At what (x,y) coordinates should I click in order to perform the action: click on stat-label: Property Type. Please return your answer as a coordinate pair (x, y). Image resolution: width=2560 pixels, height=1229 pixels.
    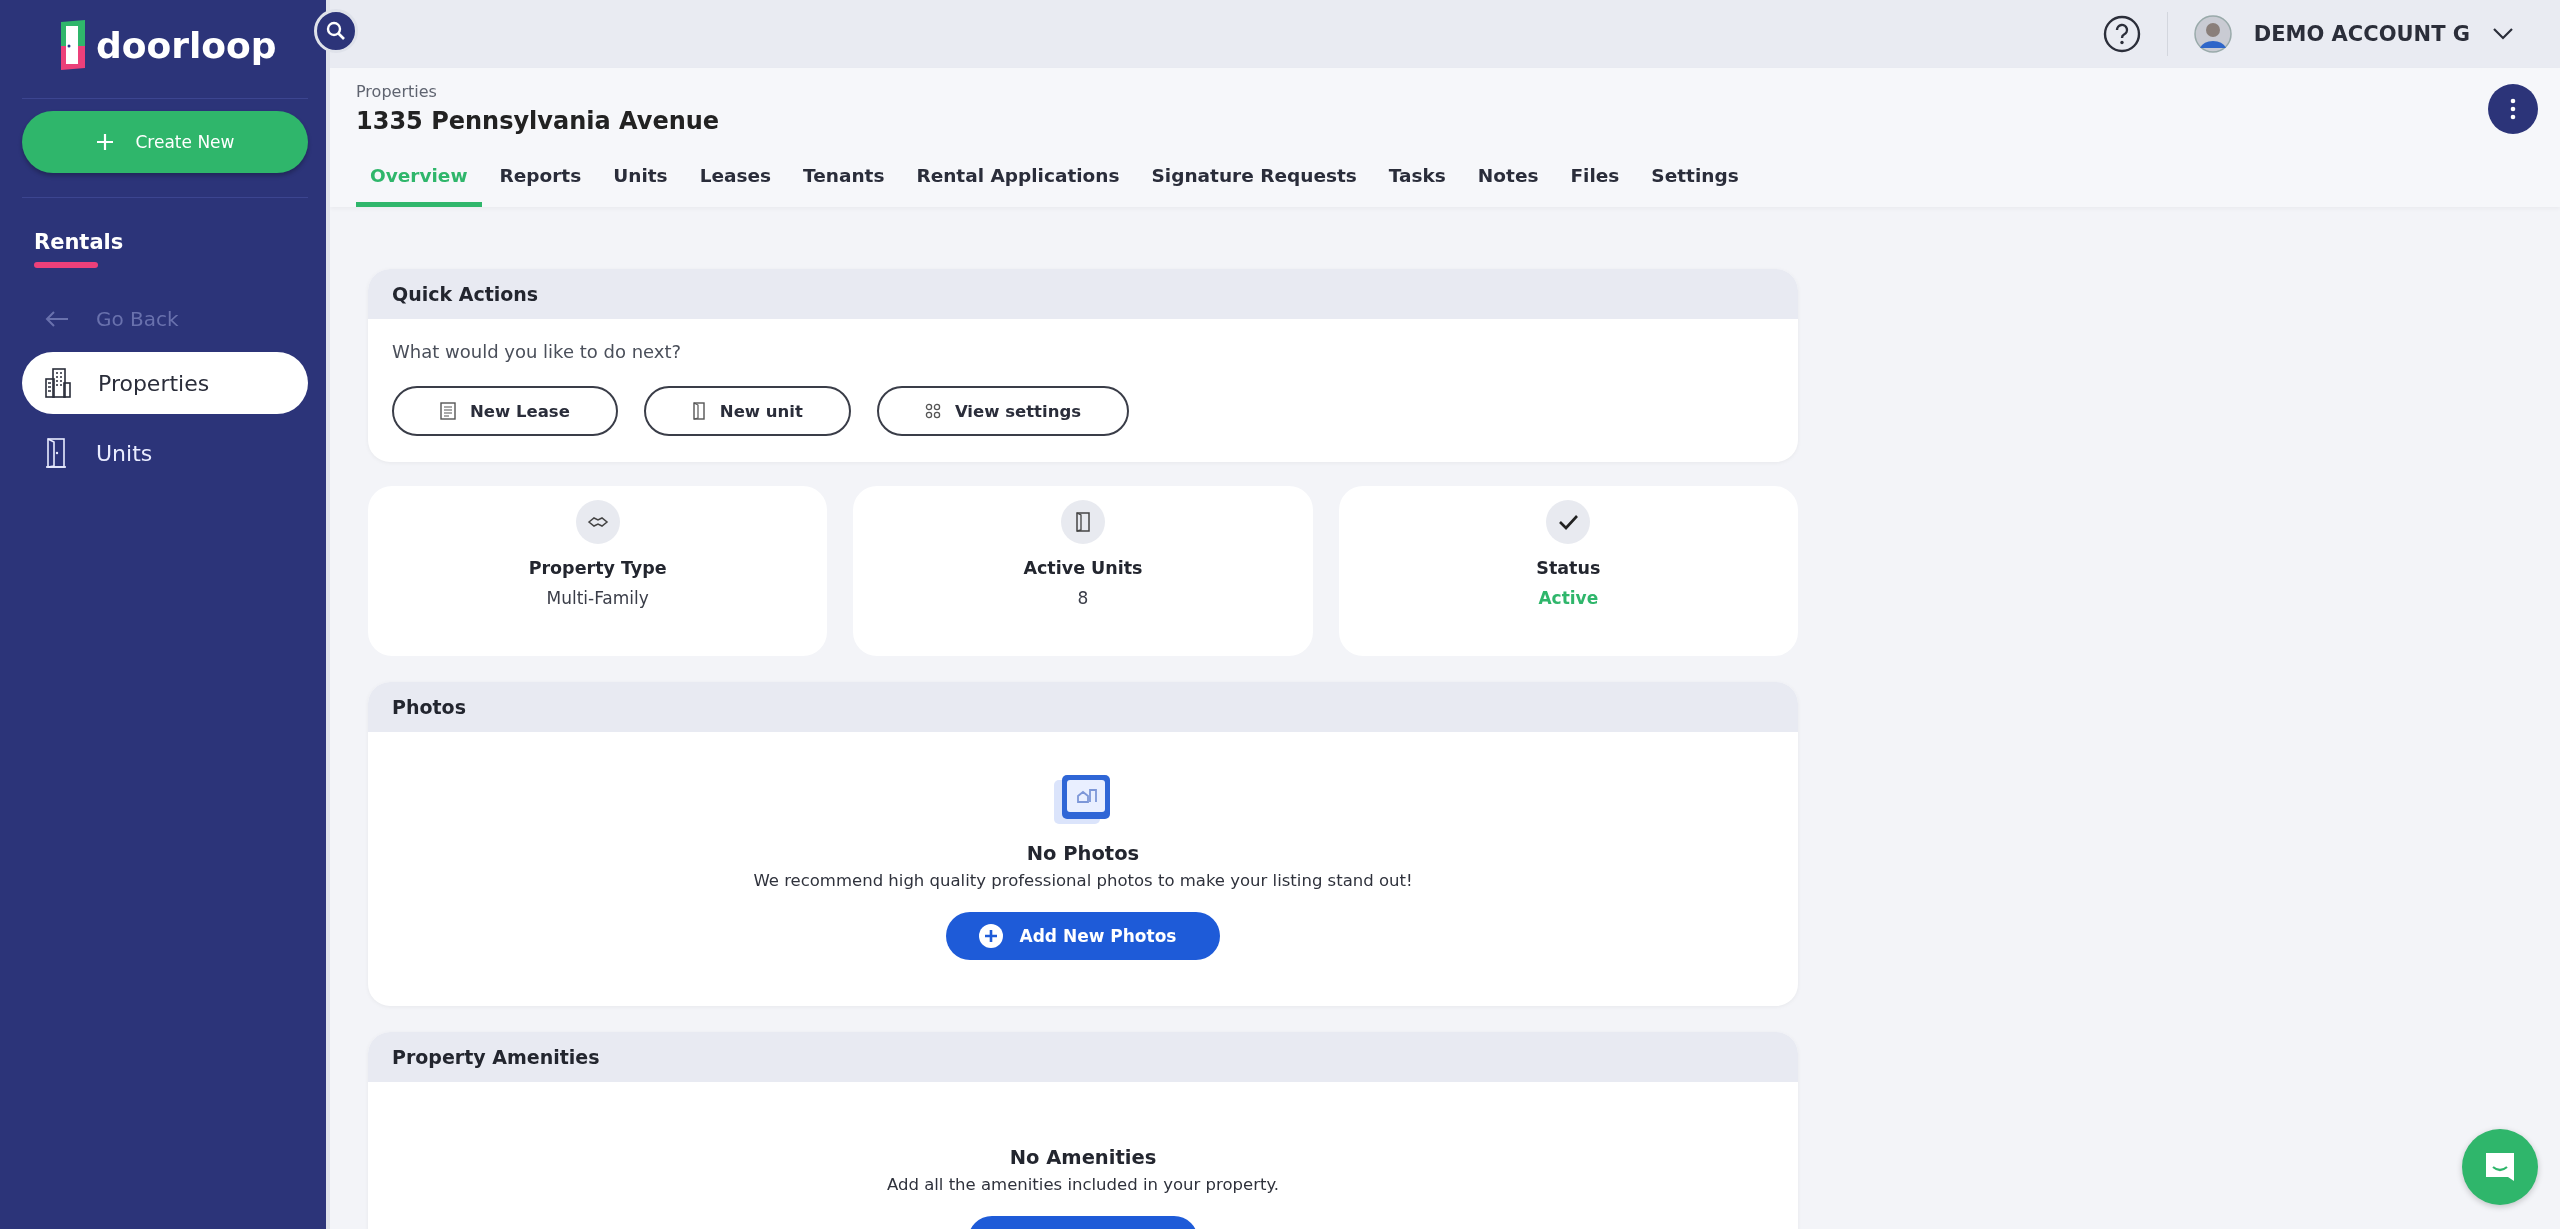
    Looking at the image, I should click on (597, 568).